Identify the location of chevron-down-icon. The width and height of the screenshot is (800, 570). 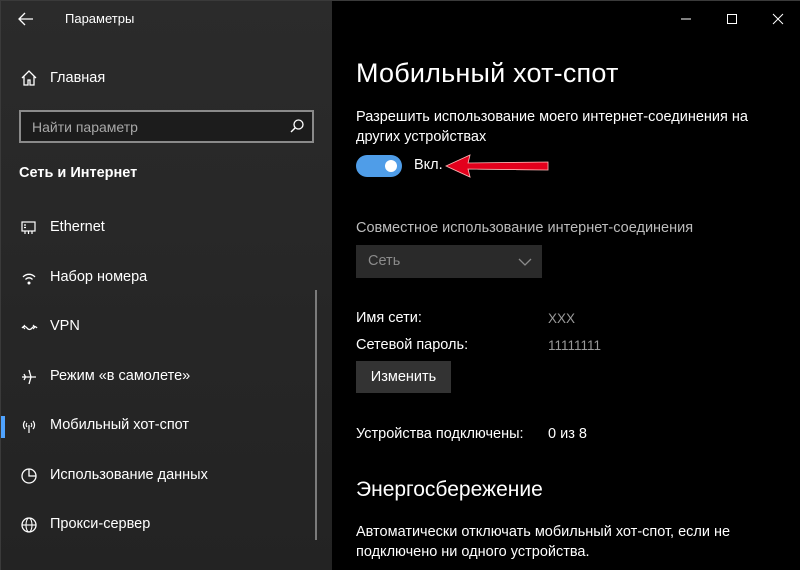
(525, 262).